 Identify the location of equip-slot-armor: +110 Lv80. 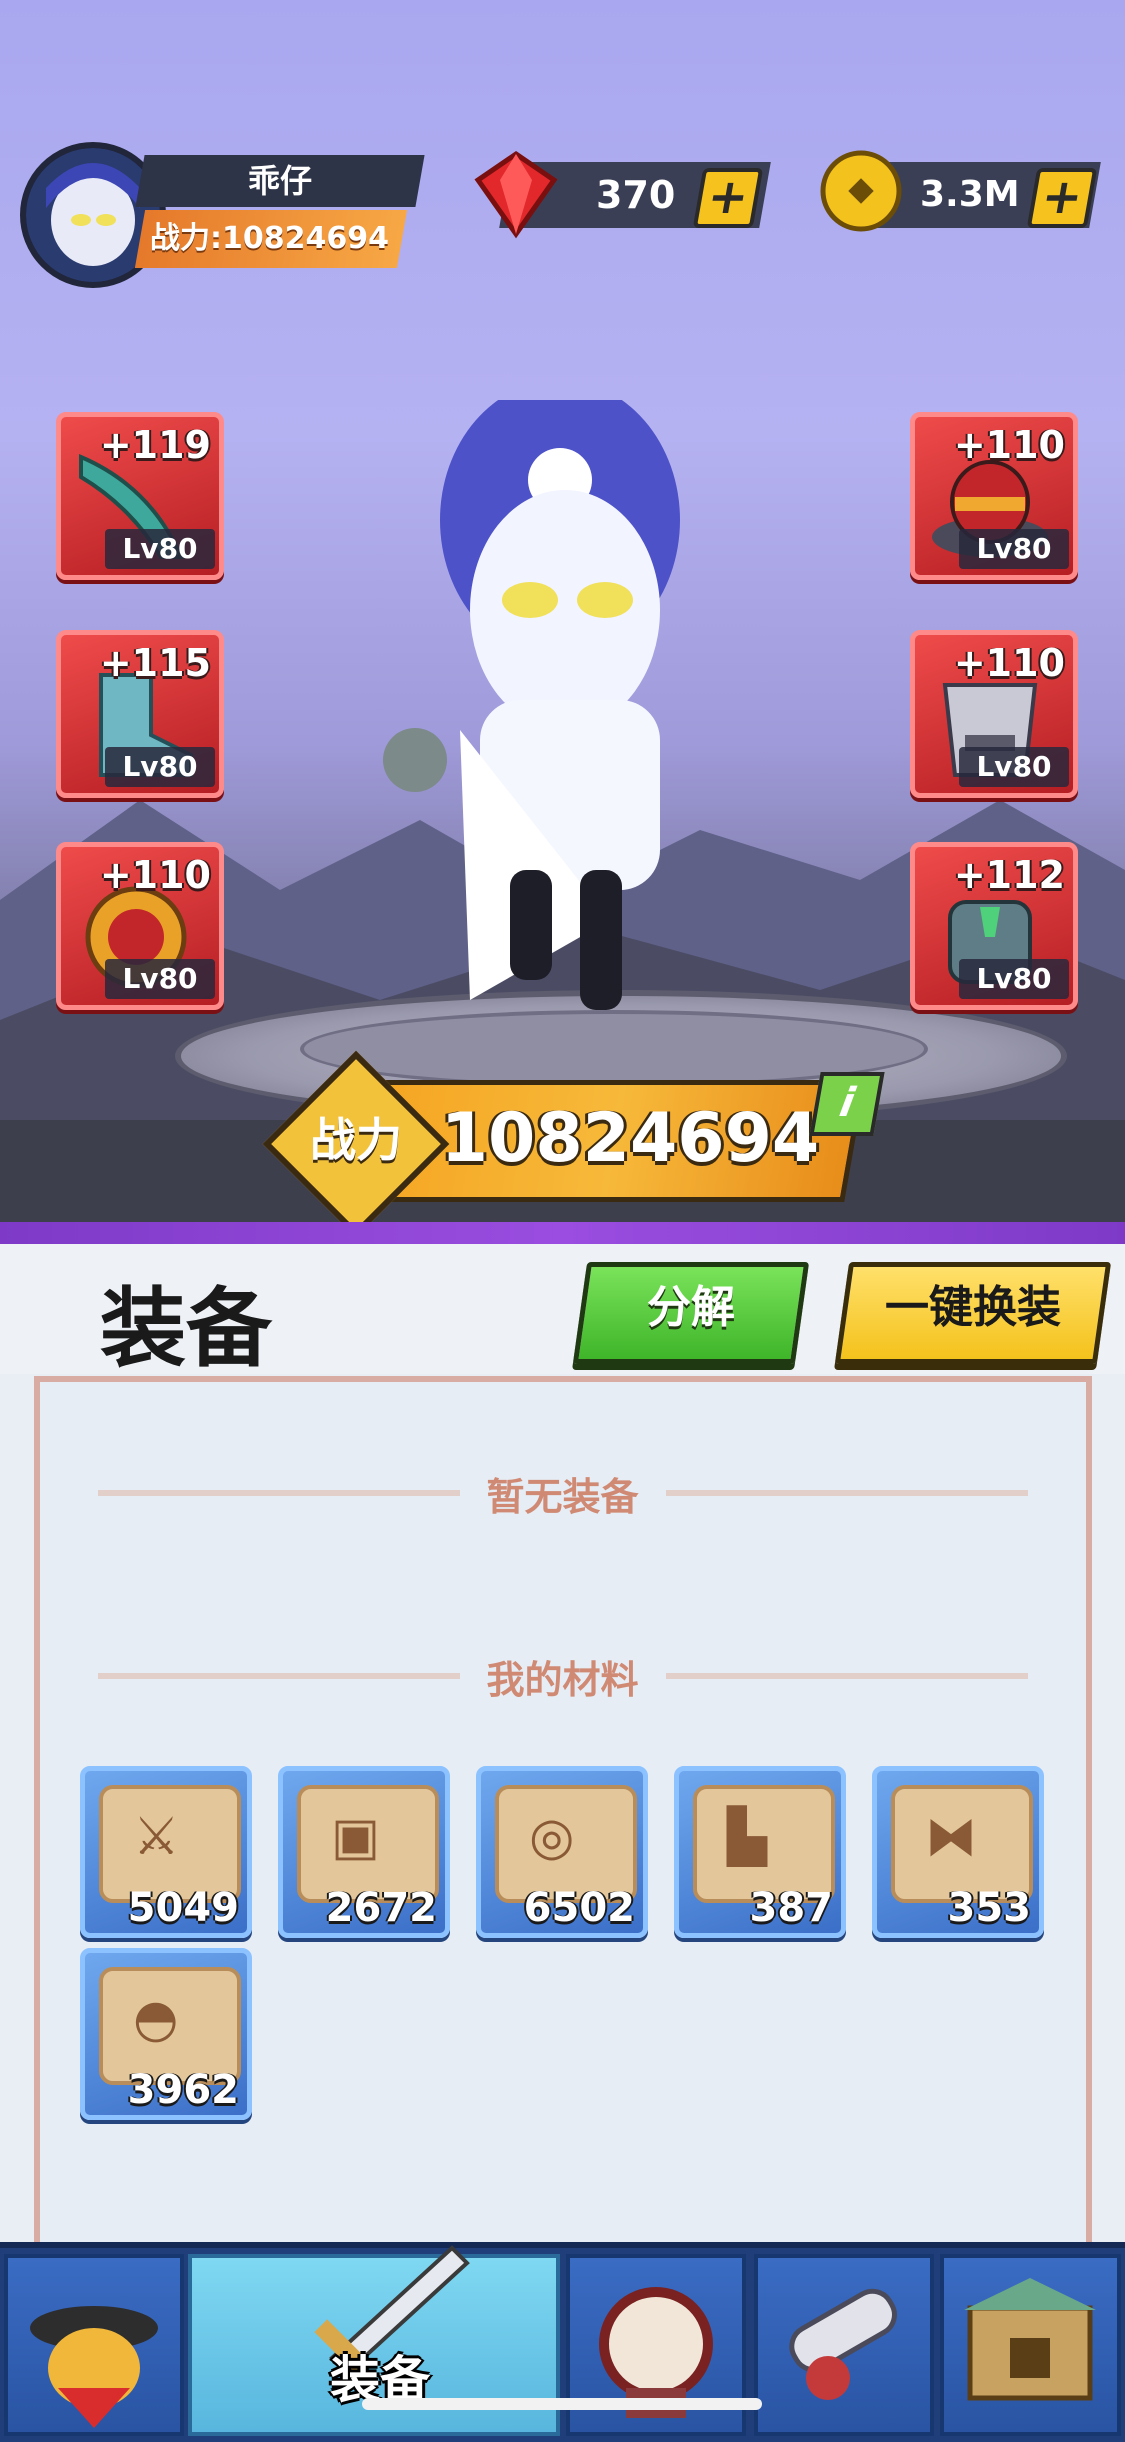
(994, 714).